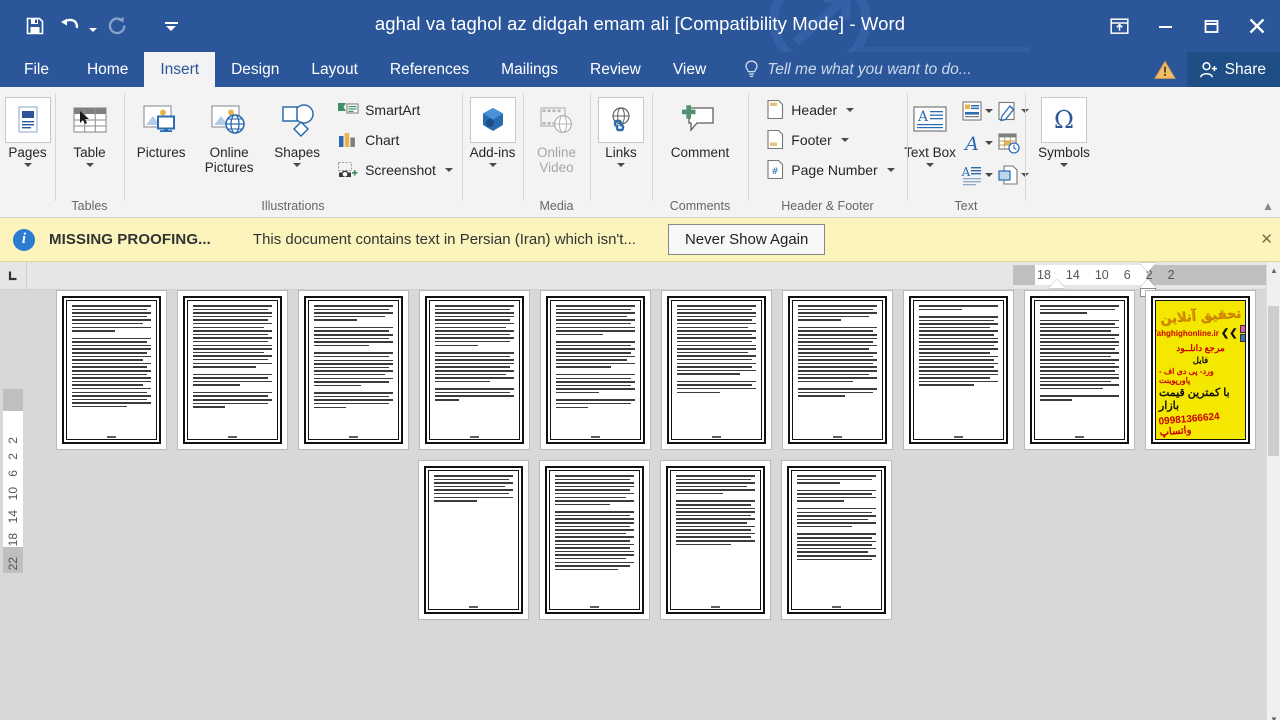 The height and width of the screenshot is (720, 1280). I want to click on online-pictures-button: Online Pictures, so click(229, 133).